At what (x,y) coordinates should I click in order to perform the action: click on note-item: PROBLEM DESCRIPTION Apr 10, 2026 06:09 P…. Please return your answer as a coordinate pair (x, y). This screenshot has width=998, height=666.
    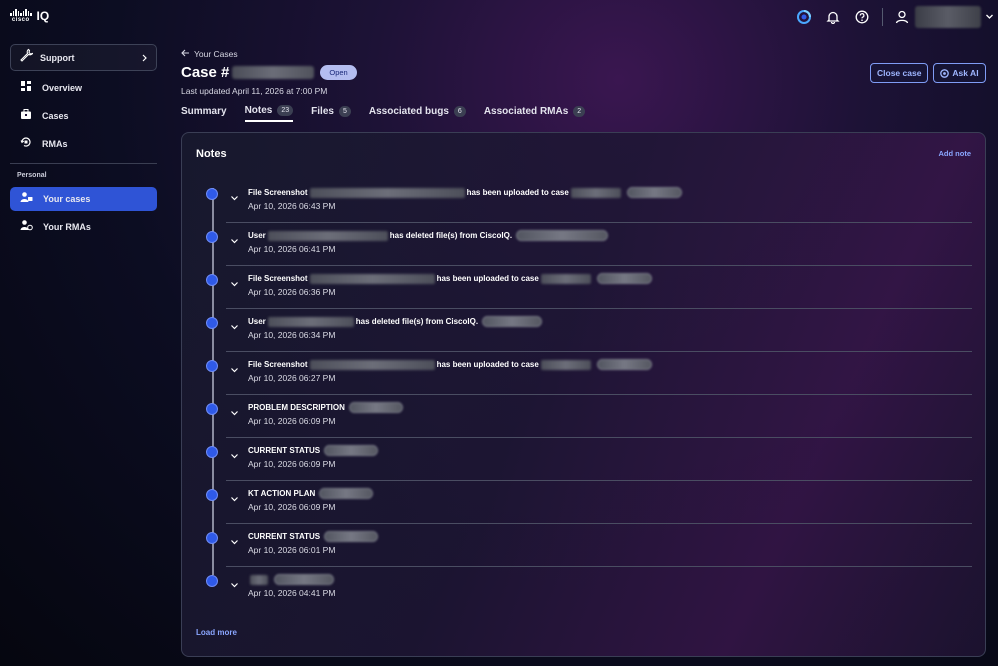
    Looking at the image, I should click on (589, 416).